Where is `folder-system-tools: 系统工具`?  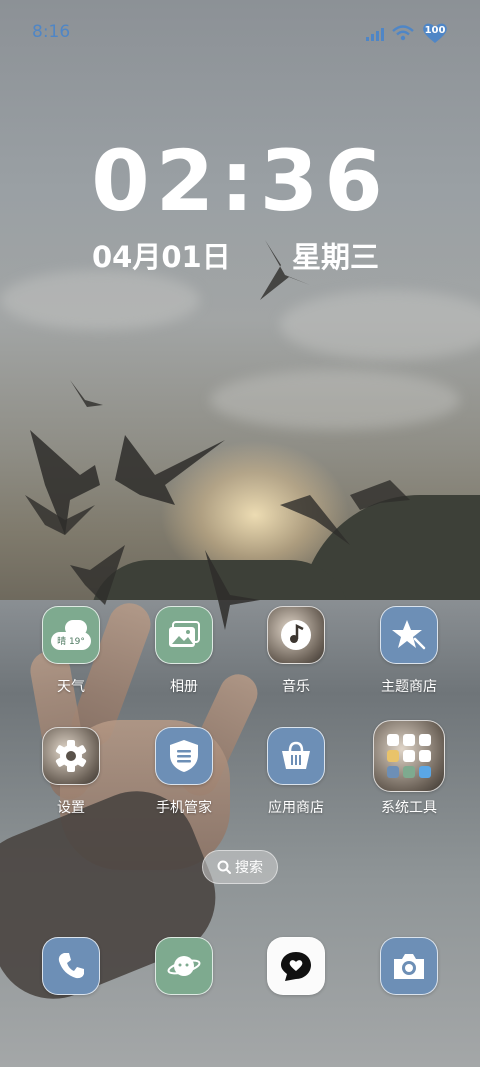 folder-system-tools: 系统工具 is located at coordinates (409, 768).